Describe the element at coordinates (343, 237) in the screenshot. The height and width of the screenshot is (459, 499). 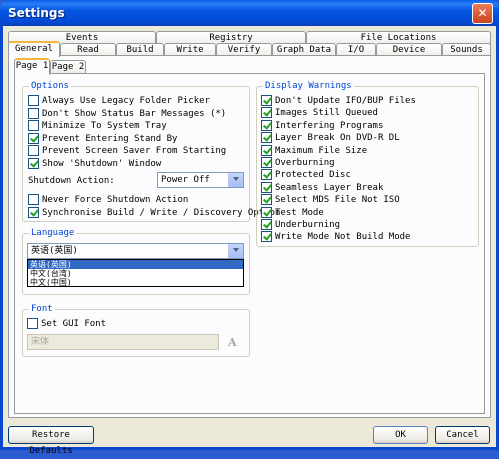
I see `checkbox-label: Write Mode Not Build Mode` at that location.